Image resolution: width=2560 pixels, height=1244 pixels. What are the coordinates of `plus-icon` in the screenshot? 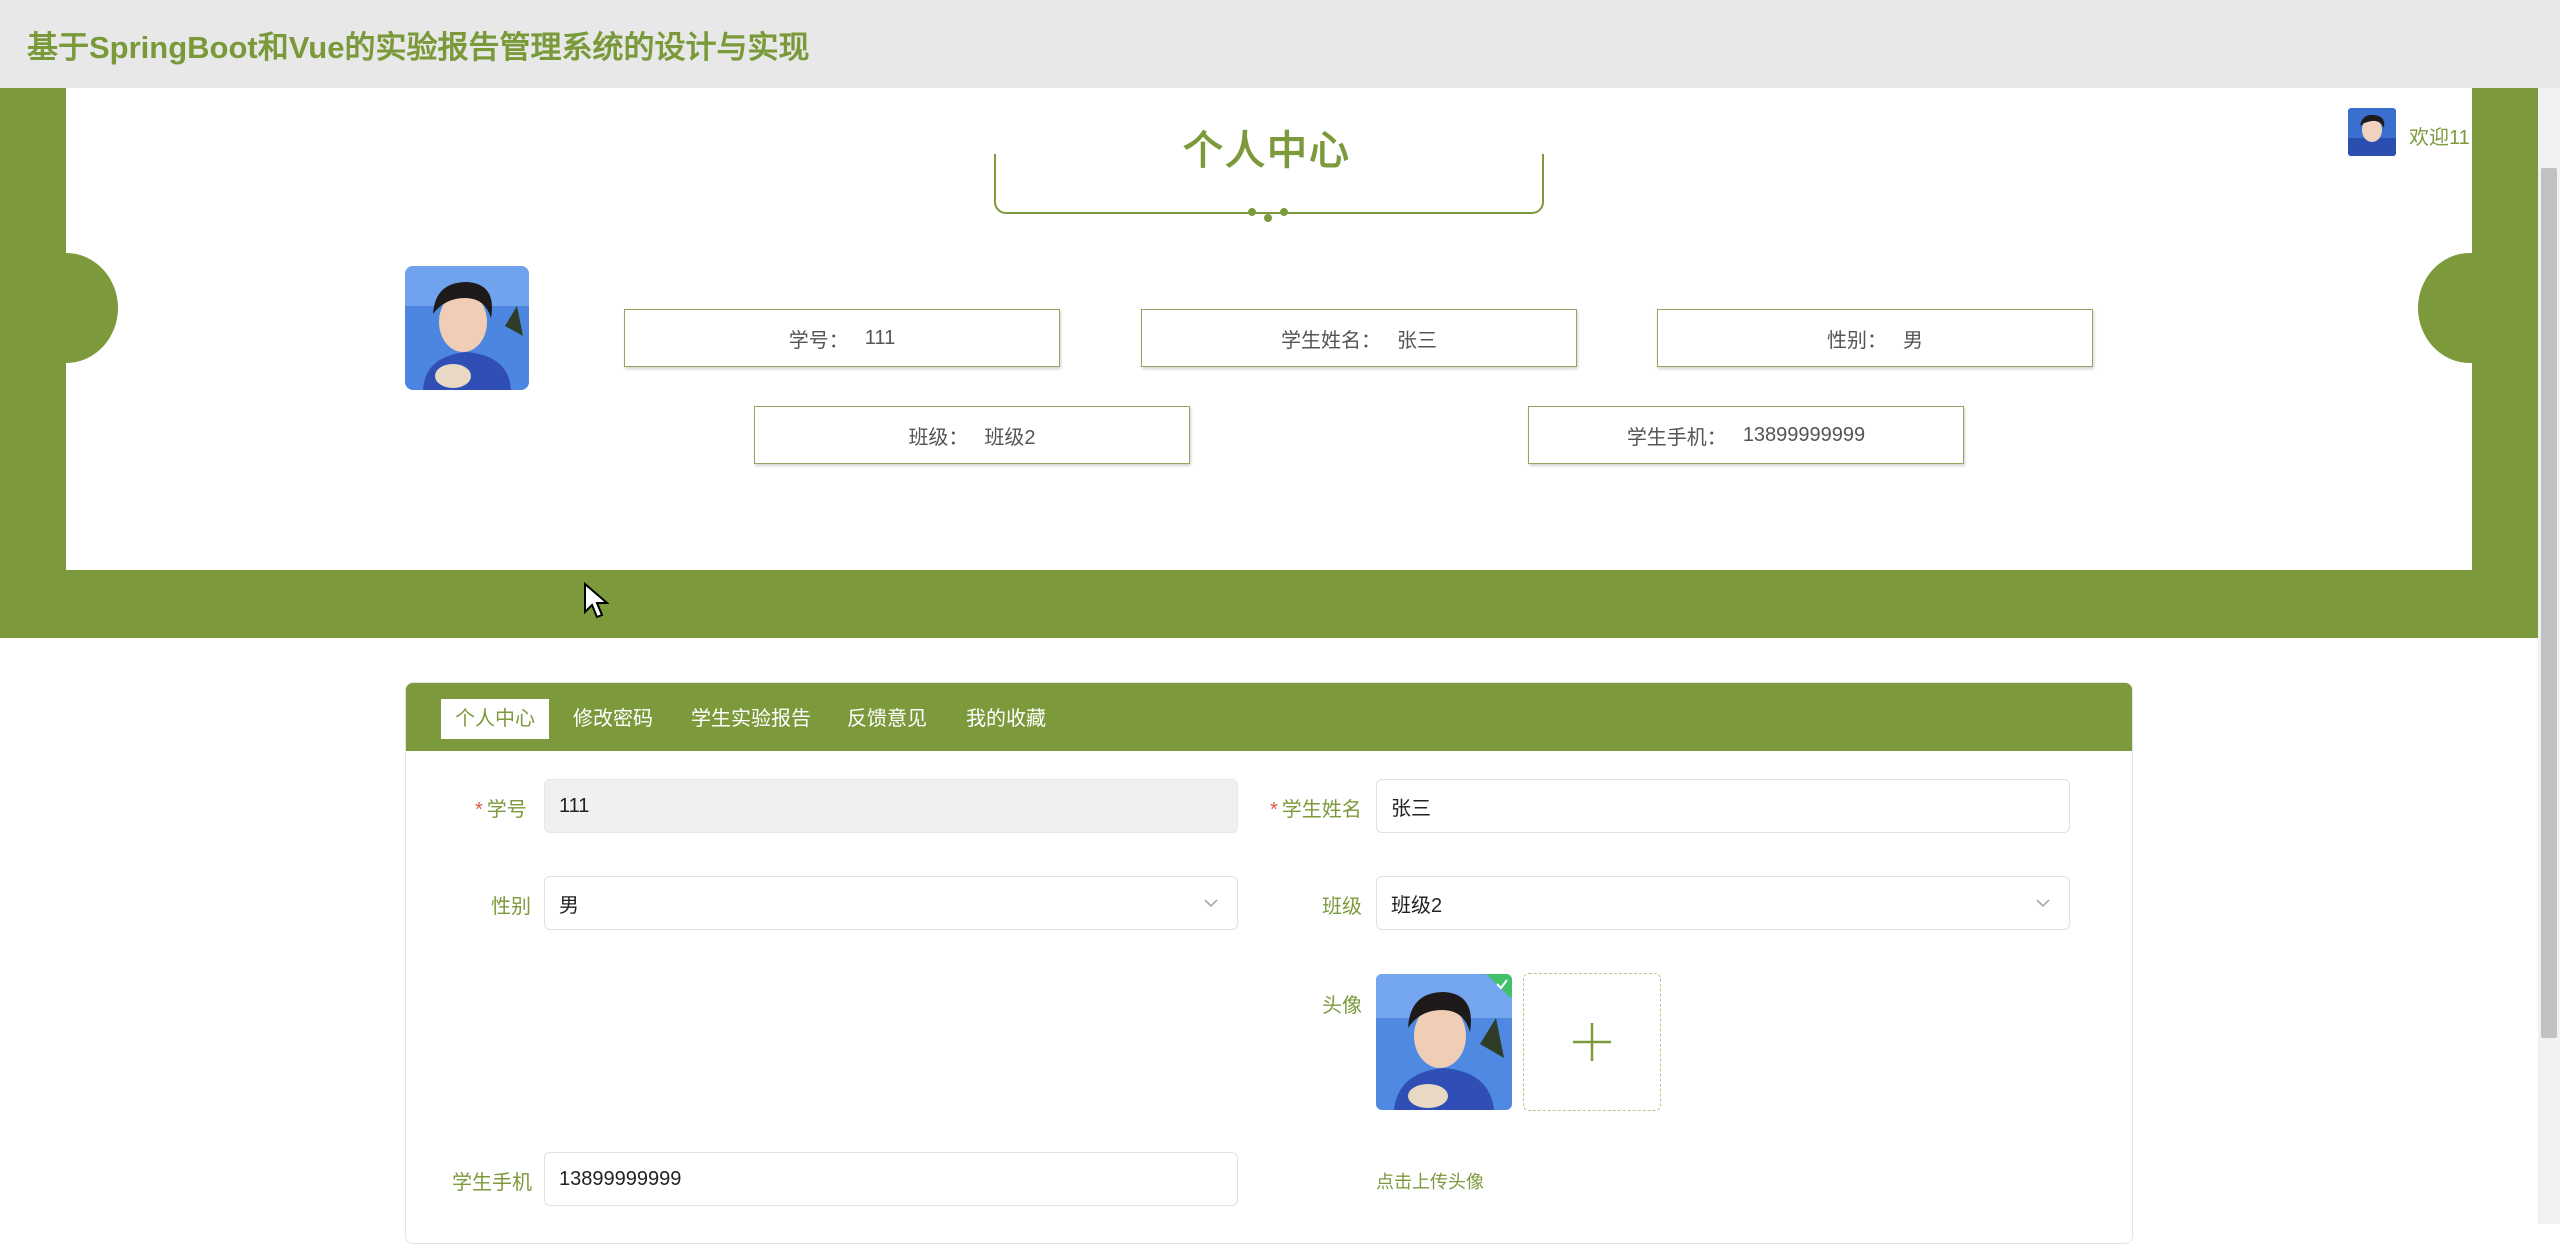 It's located at (1591, 1041).